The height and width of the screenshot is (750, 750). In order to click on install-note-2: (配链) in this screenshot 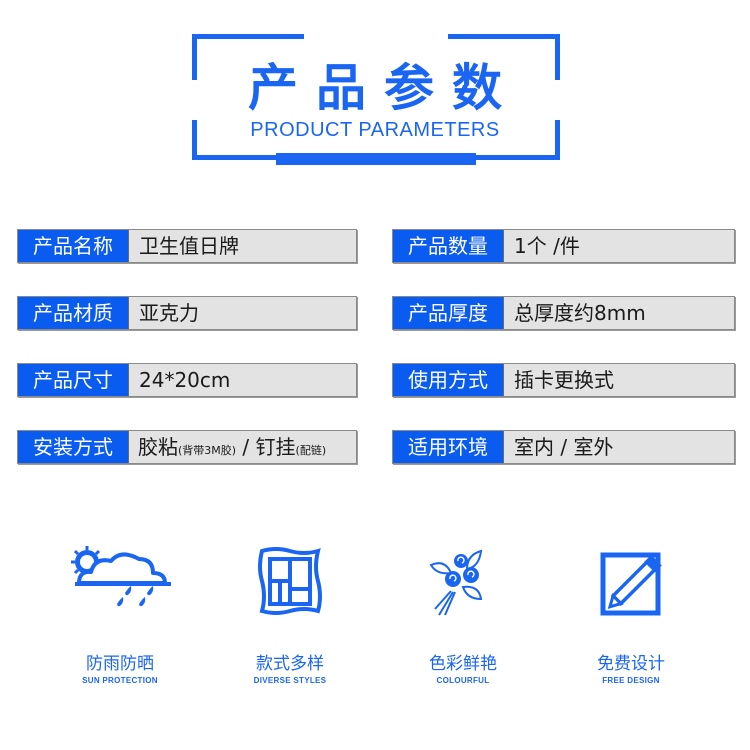, I will do `click(311, 450)`.